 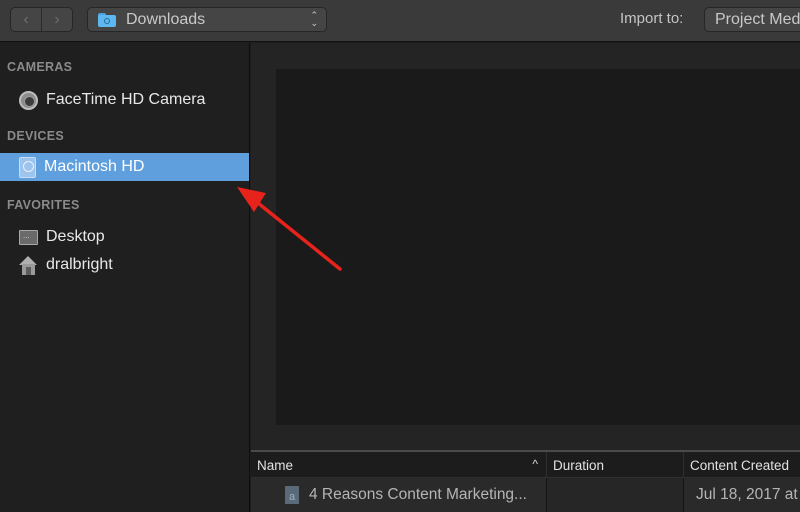 I want to click on cell-content-created: Jul 18, 2017 at, so click(x=742, y=495).